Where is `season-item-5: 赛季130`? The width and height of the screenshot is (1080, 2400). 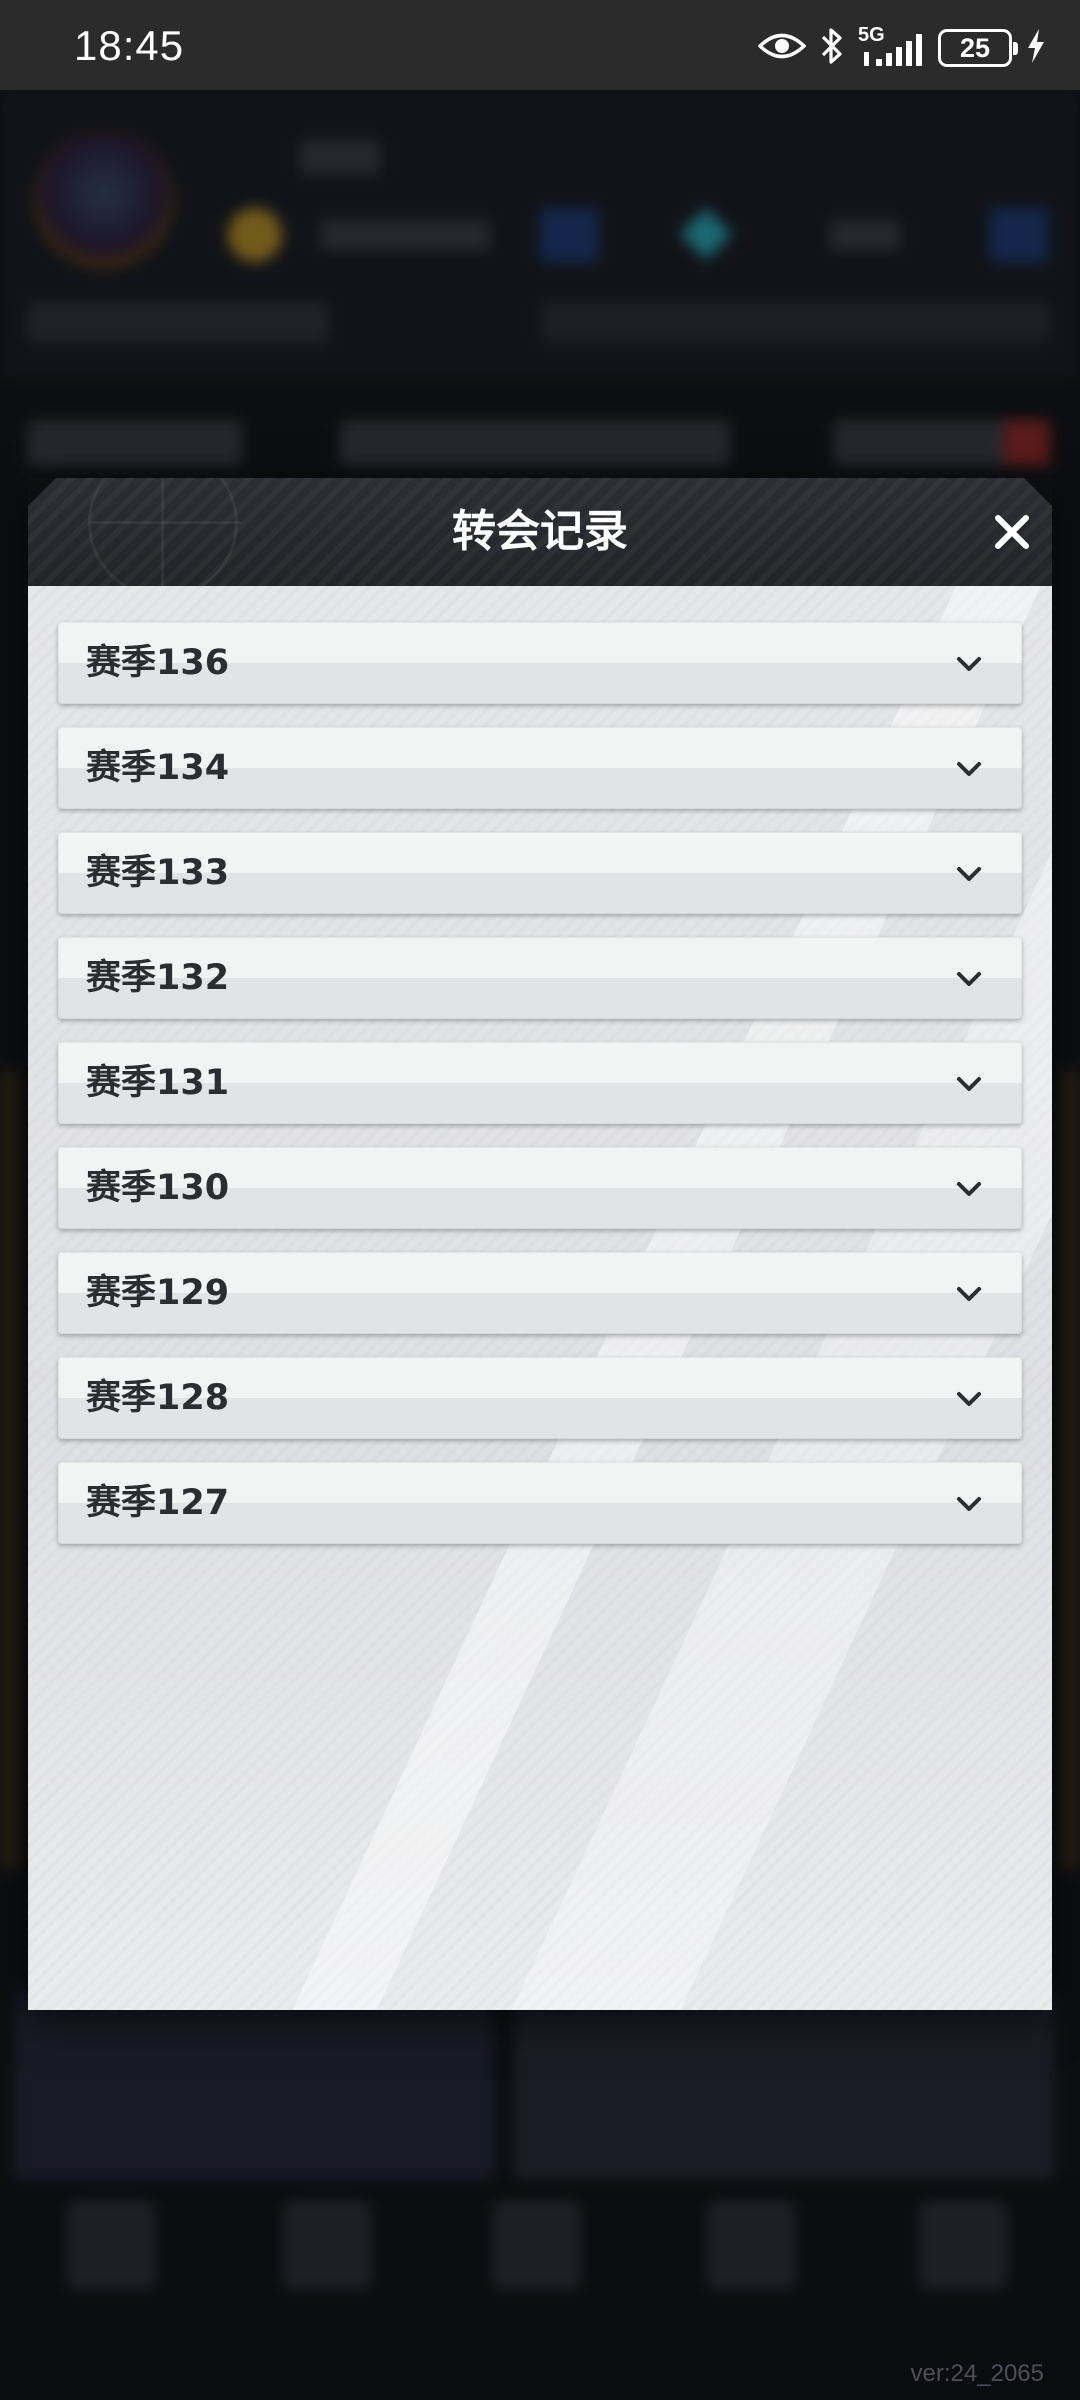
season-item-5: 赛季130 is located at coordinates (540, 1188).